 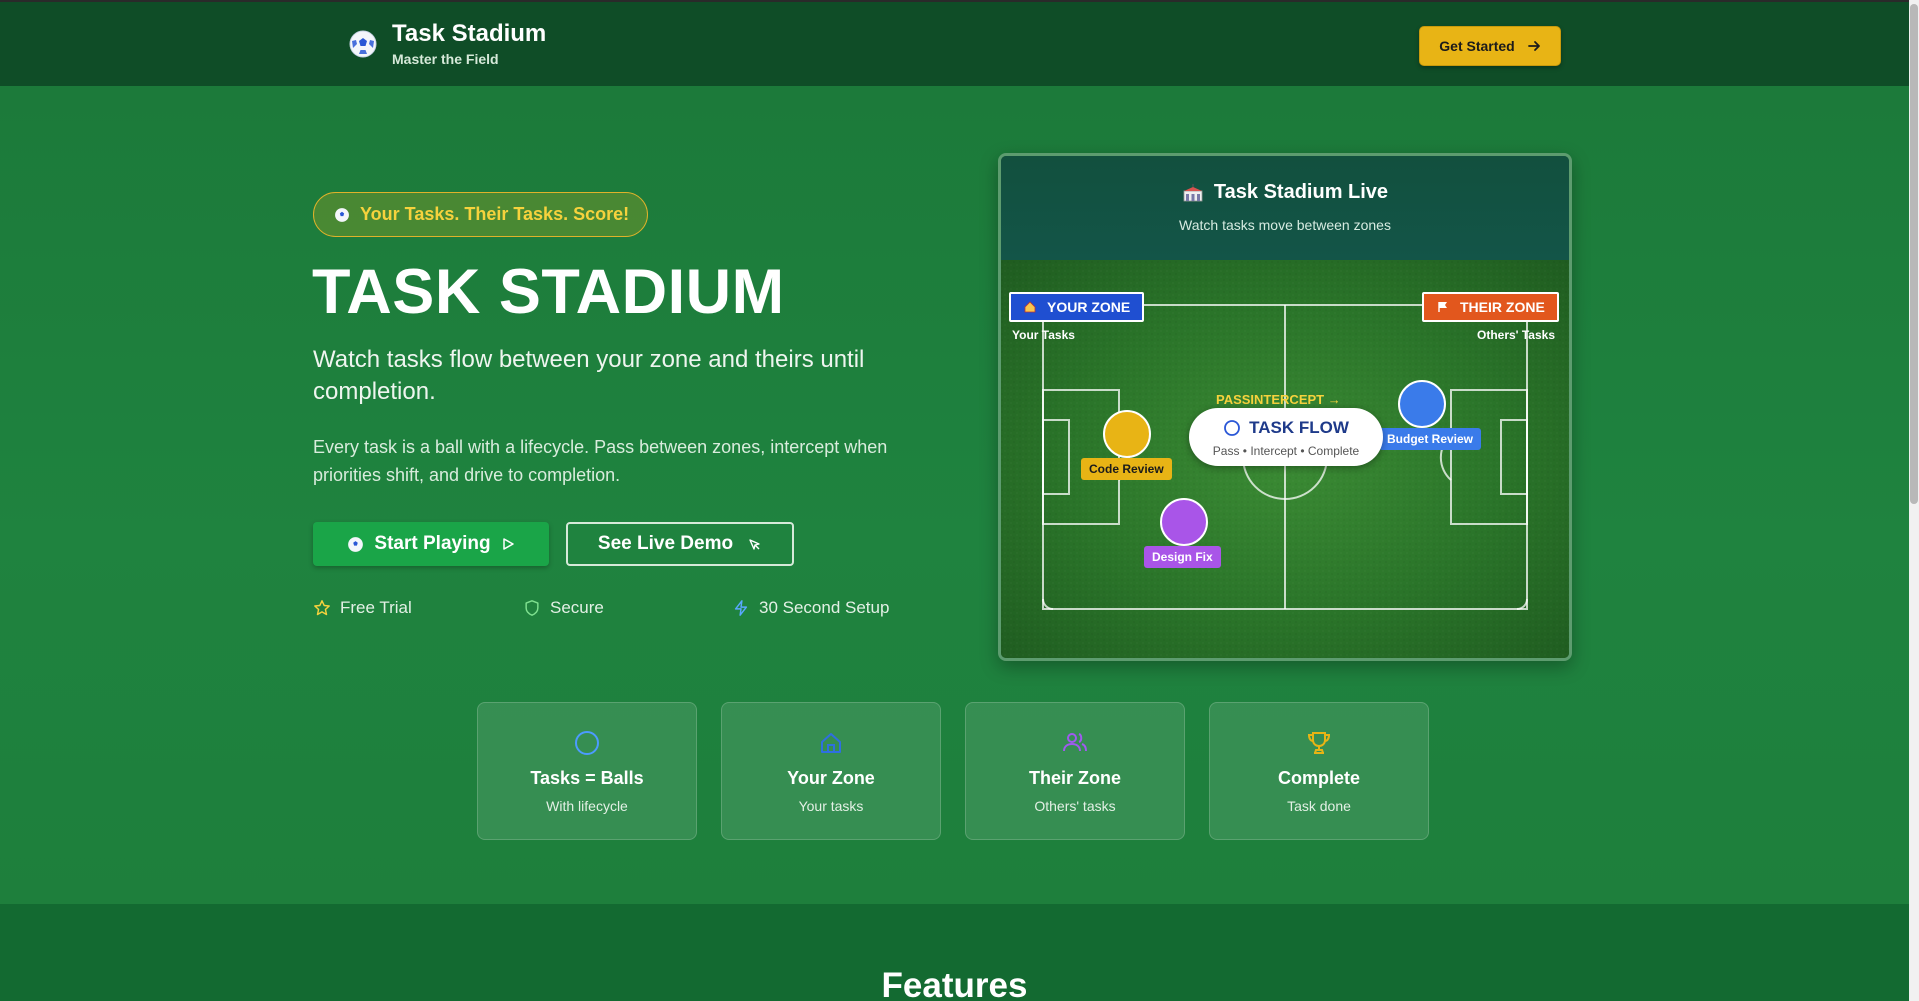 I want to click on star-icon, so click(x=322, y=608).